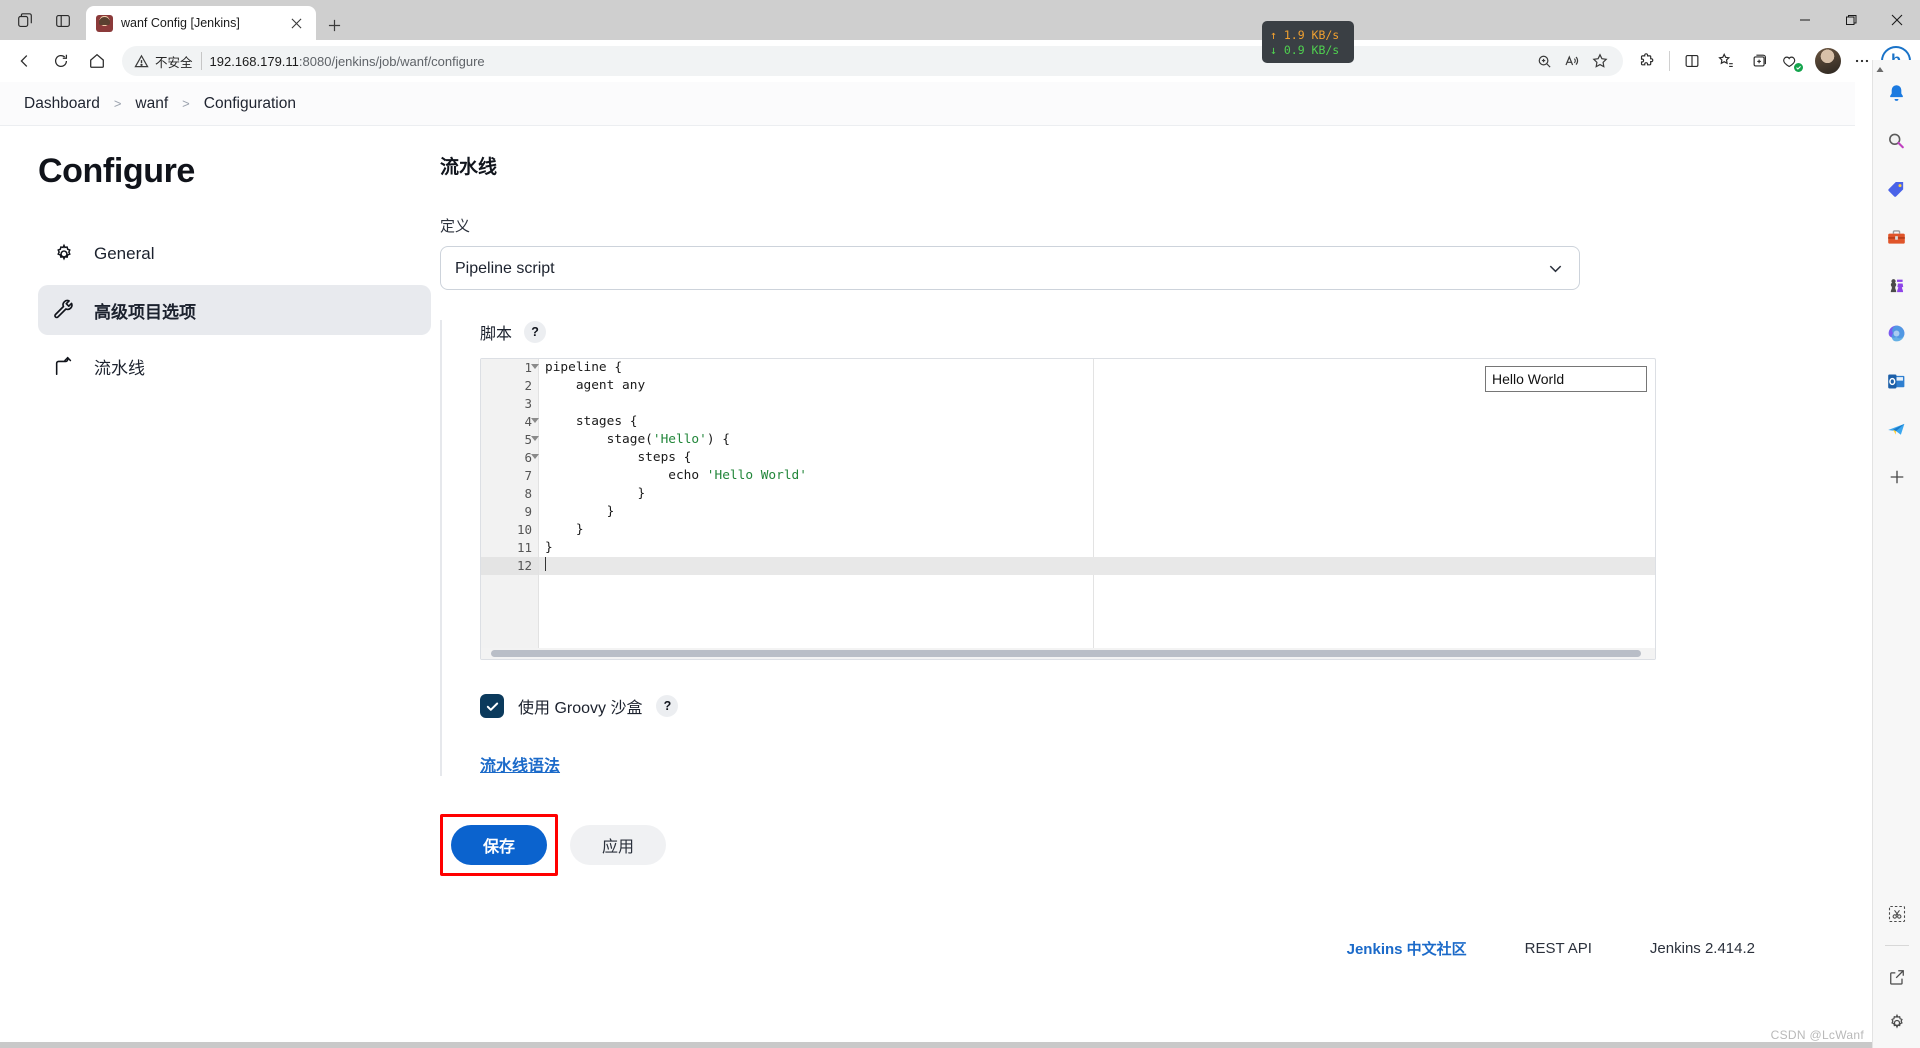  I want to click on search-icon, so click(1897, 141).